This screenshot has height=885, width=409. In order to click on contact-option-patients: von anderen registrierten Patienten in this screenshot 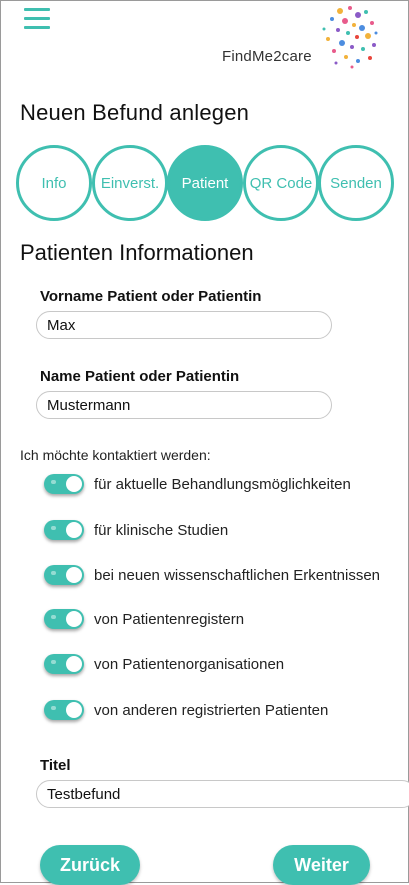, I will do `click(186, 710)`.